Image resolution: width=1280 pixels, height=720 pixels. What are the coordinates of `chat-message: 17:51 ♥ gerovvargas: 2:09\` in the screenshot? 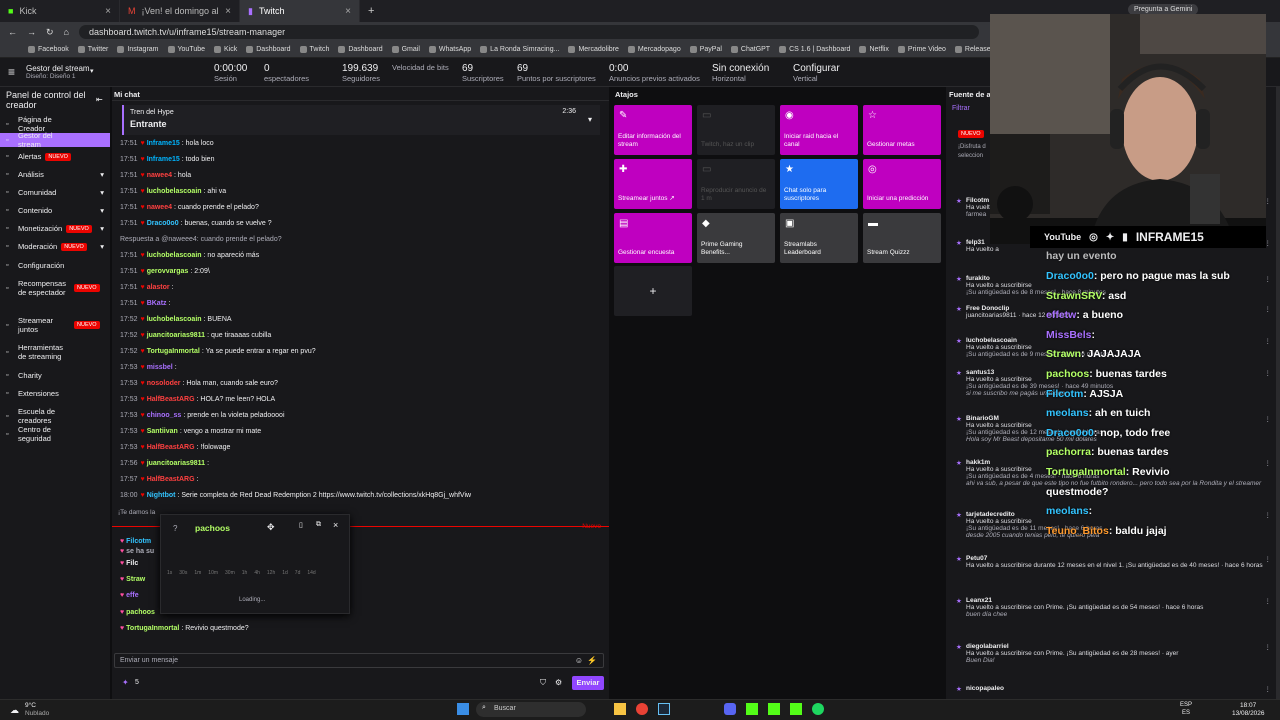 It's located at (165, 271).